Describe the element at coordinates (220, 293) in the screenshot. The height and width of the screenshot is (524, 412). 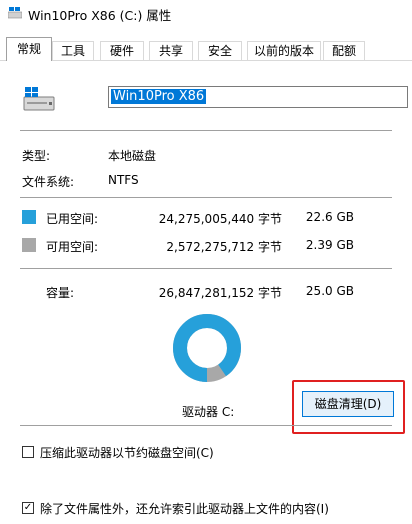
I see `capacity-bytes: 26,847,281,152 字节` at that location.